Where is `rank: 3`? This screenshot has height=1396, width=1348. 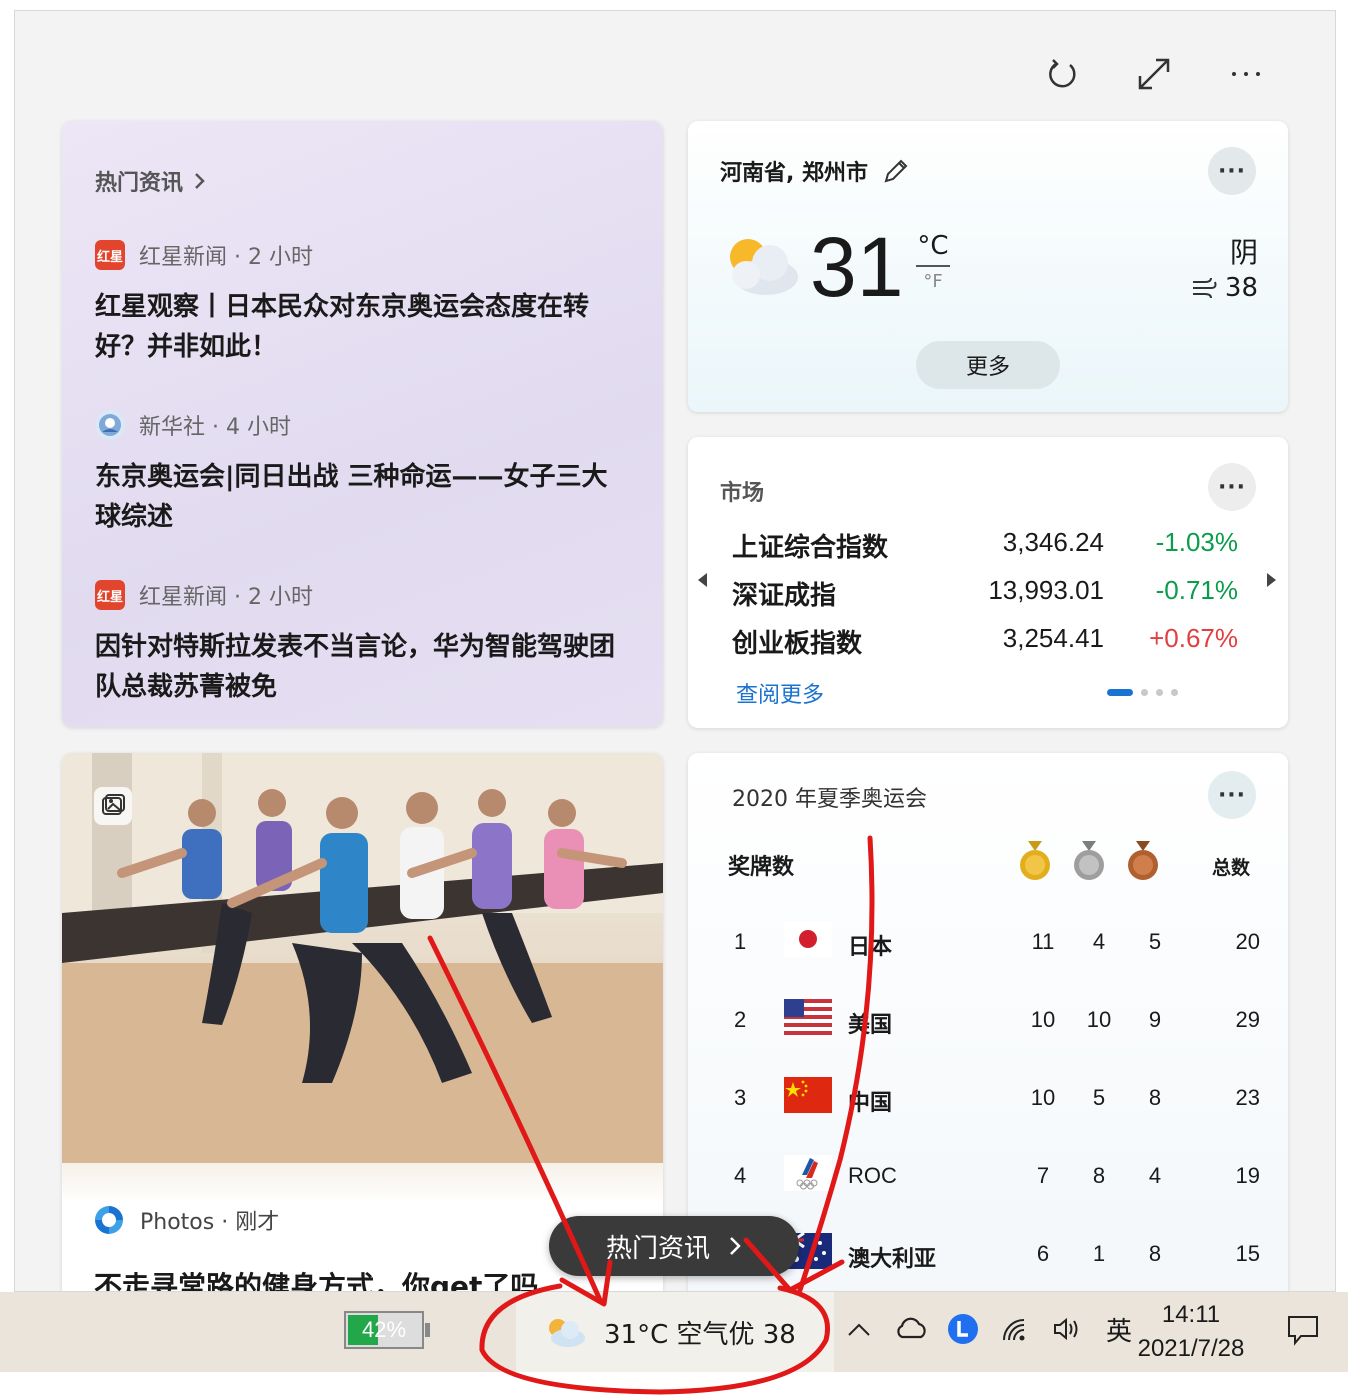
rank: 3 is located at coordinates (740, 1097).